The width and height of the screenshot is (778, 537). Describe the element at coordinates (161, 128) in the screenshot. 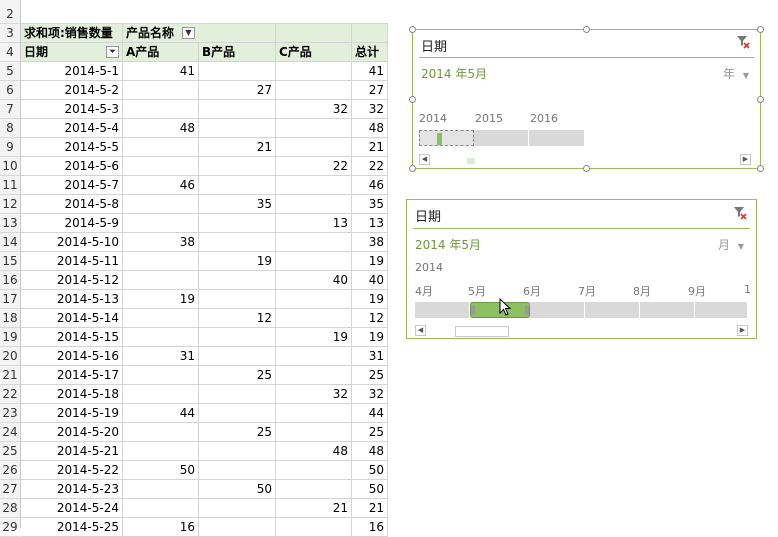

I see `value-cell-a: 48` at that location.